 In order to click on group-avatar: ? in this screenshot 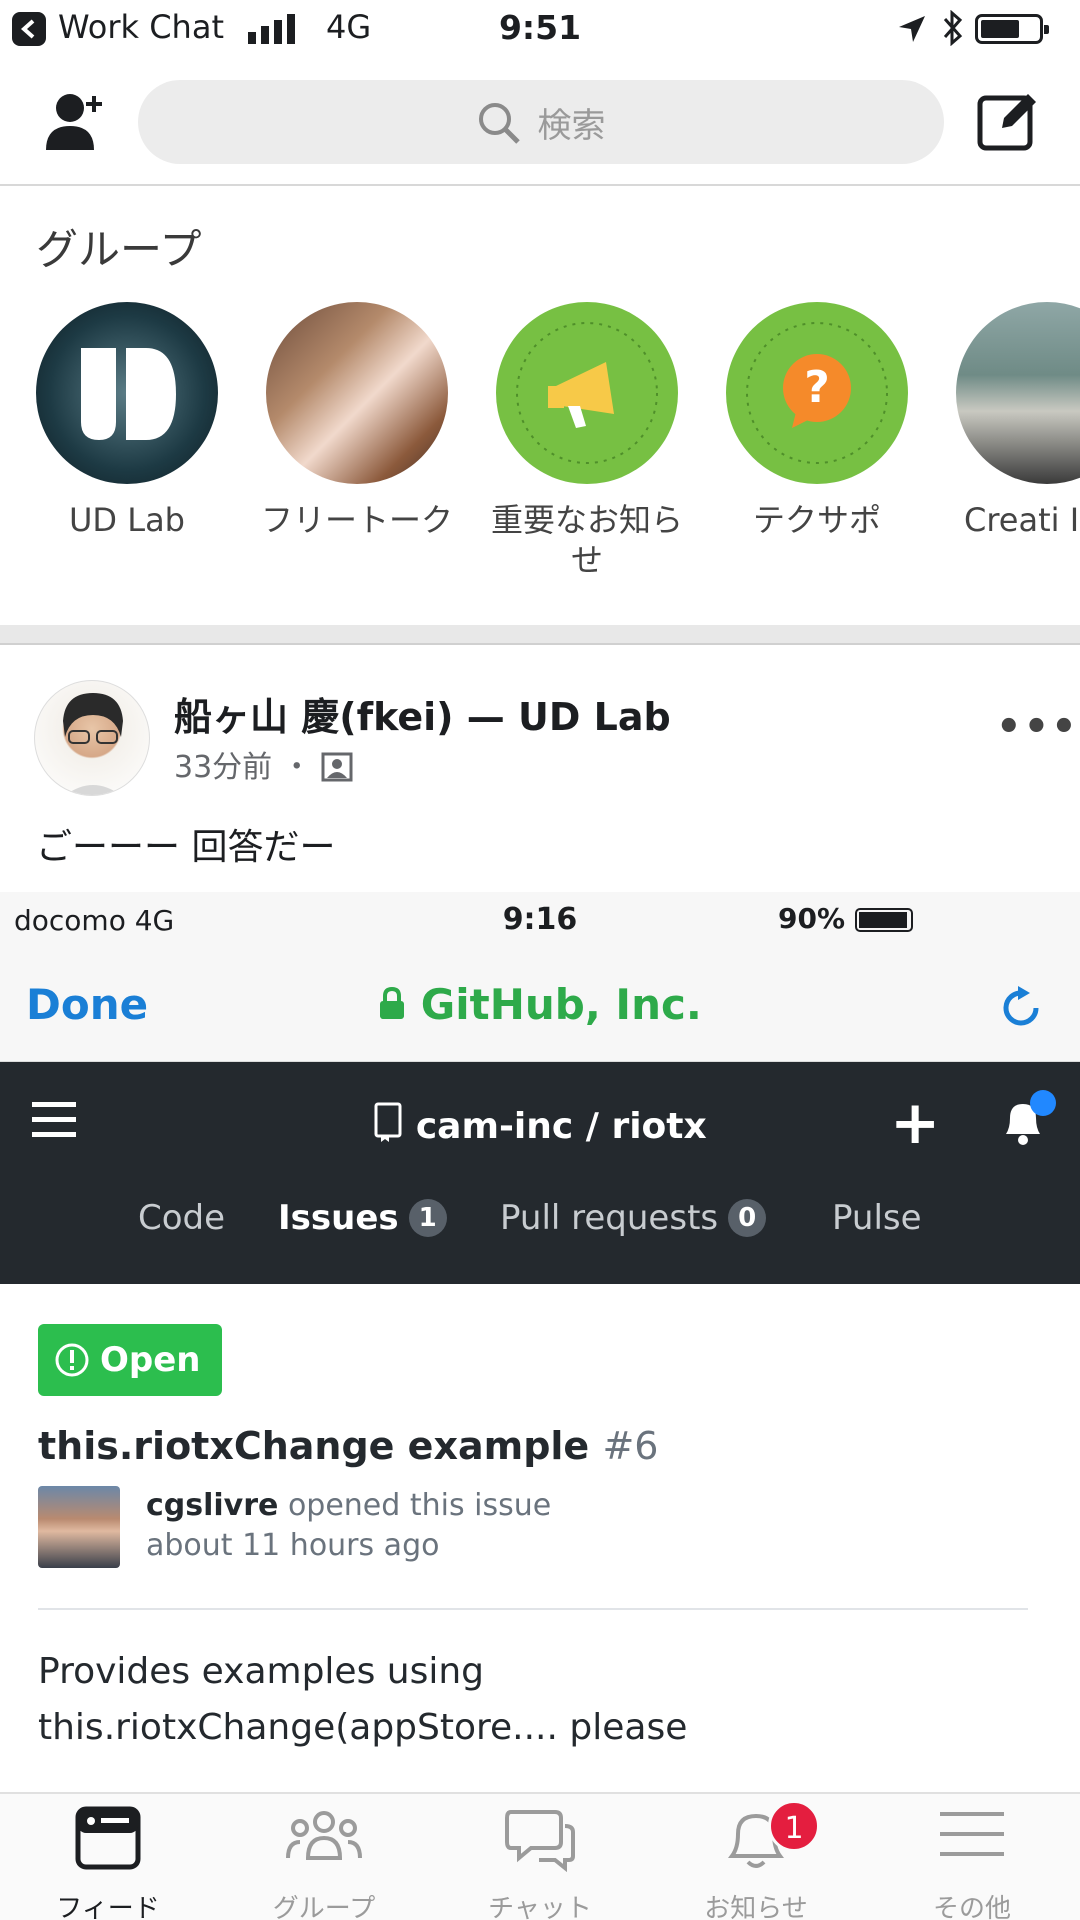, I will do `click(817, 393)`.